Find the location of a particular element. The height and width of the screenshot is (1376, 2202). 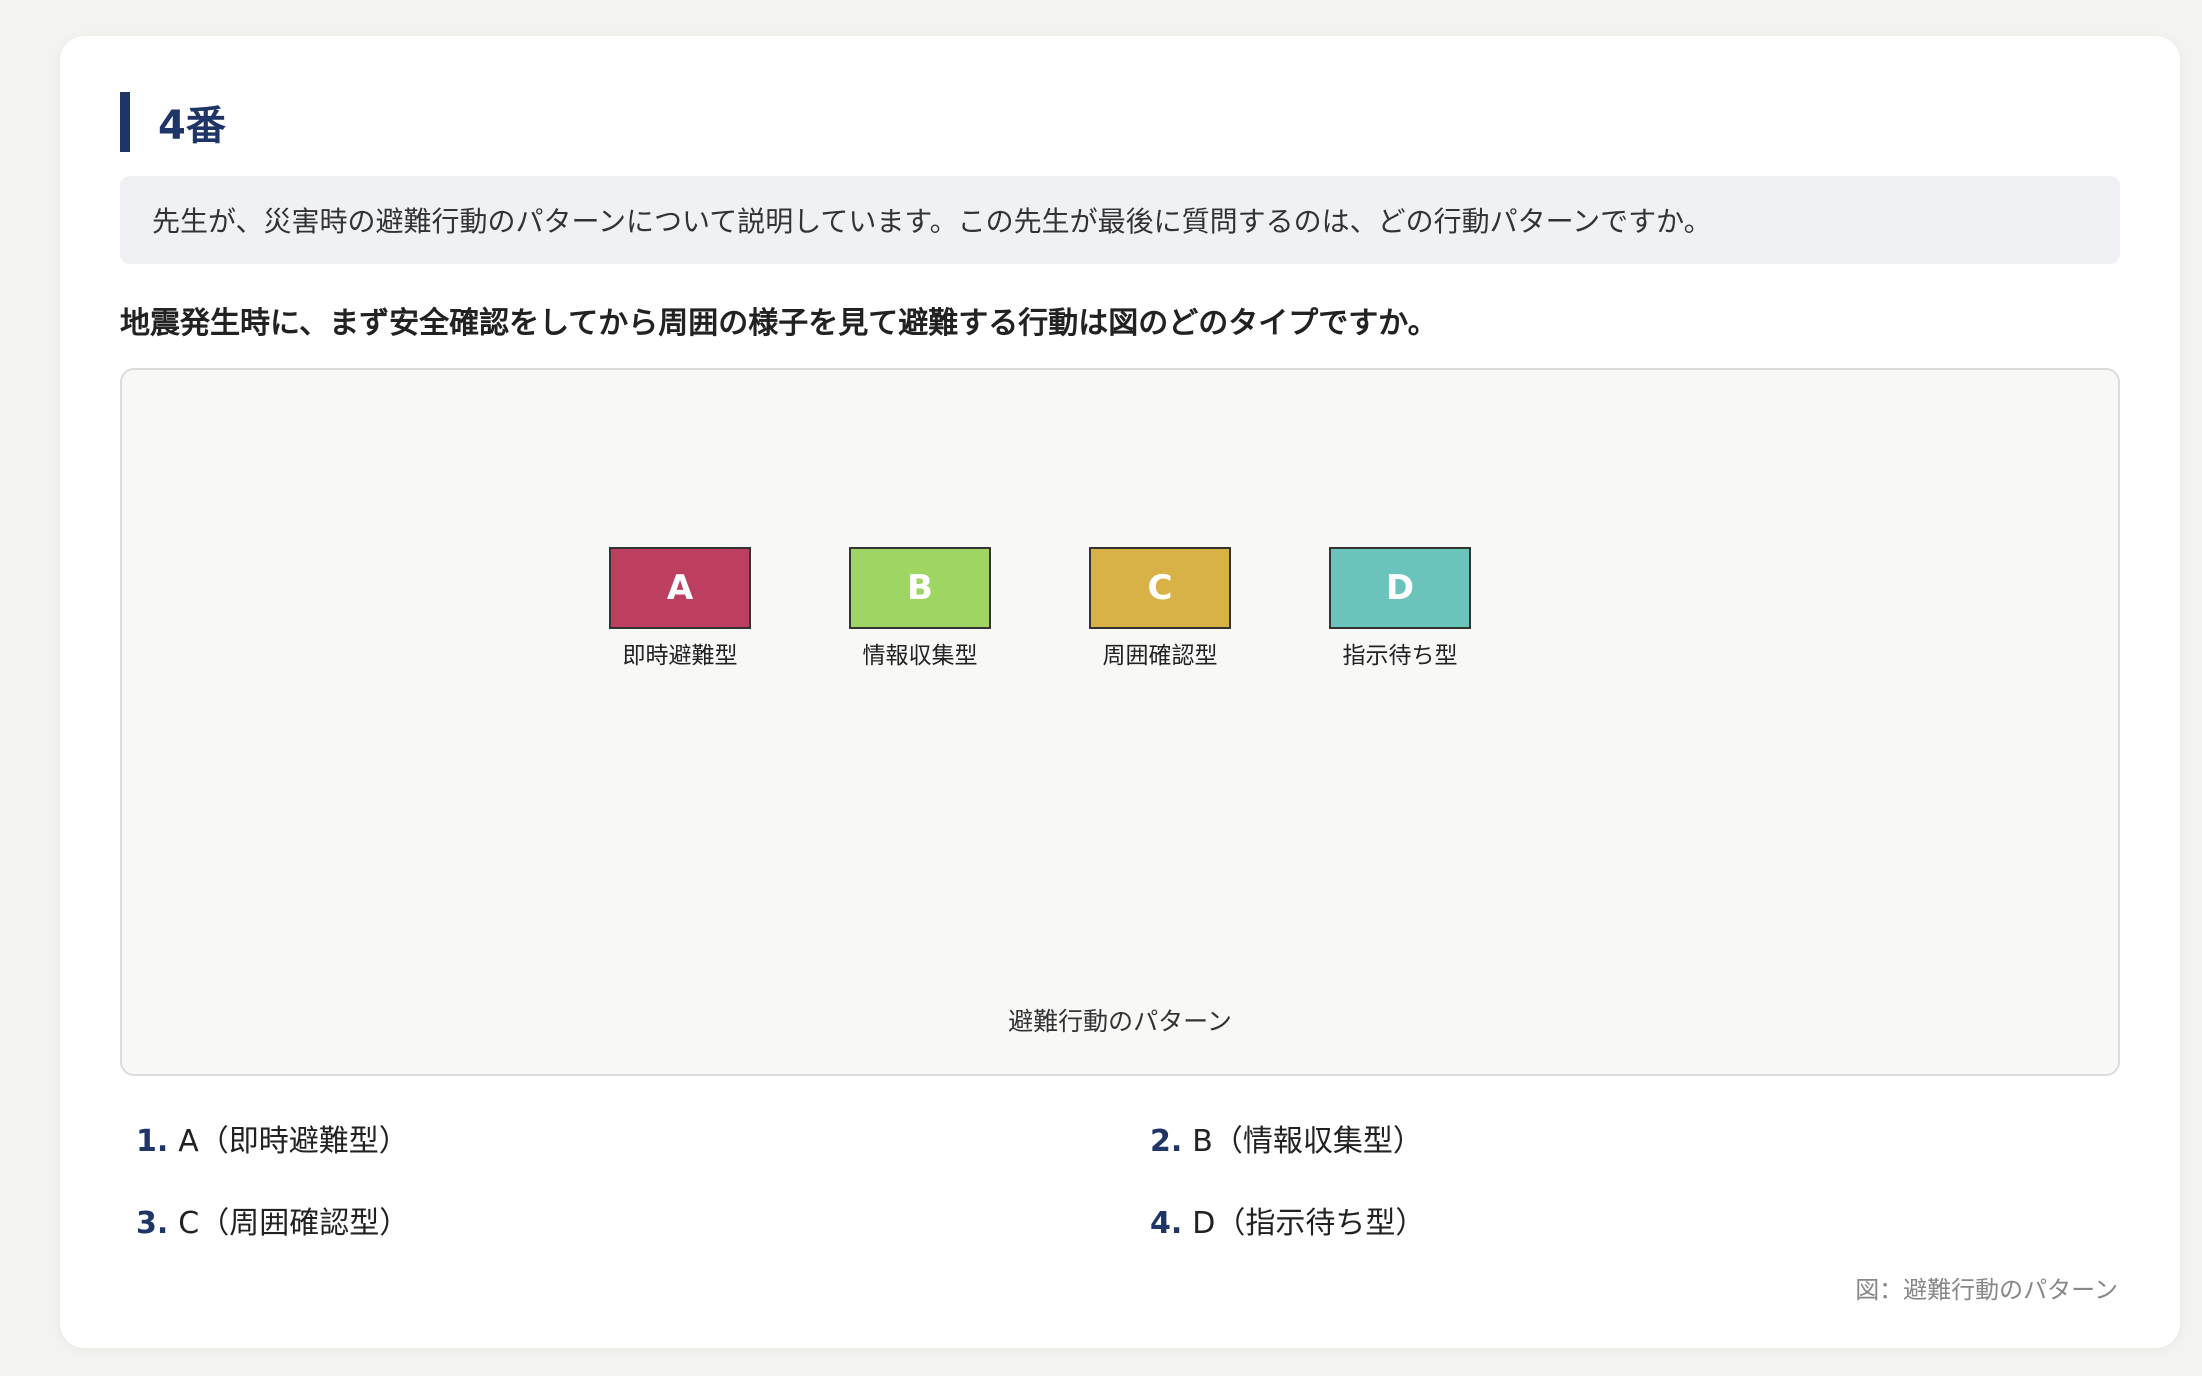

answer-option-4: 4. D（指示待ち型） is located at coordinates (1287, 1220).